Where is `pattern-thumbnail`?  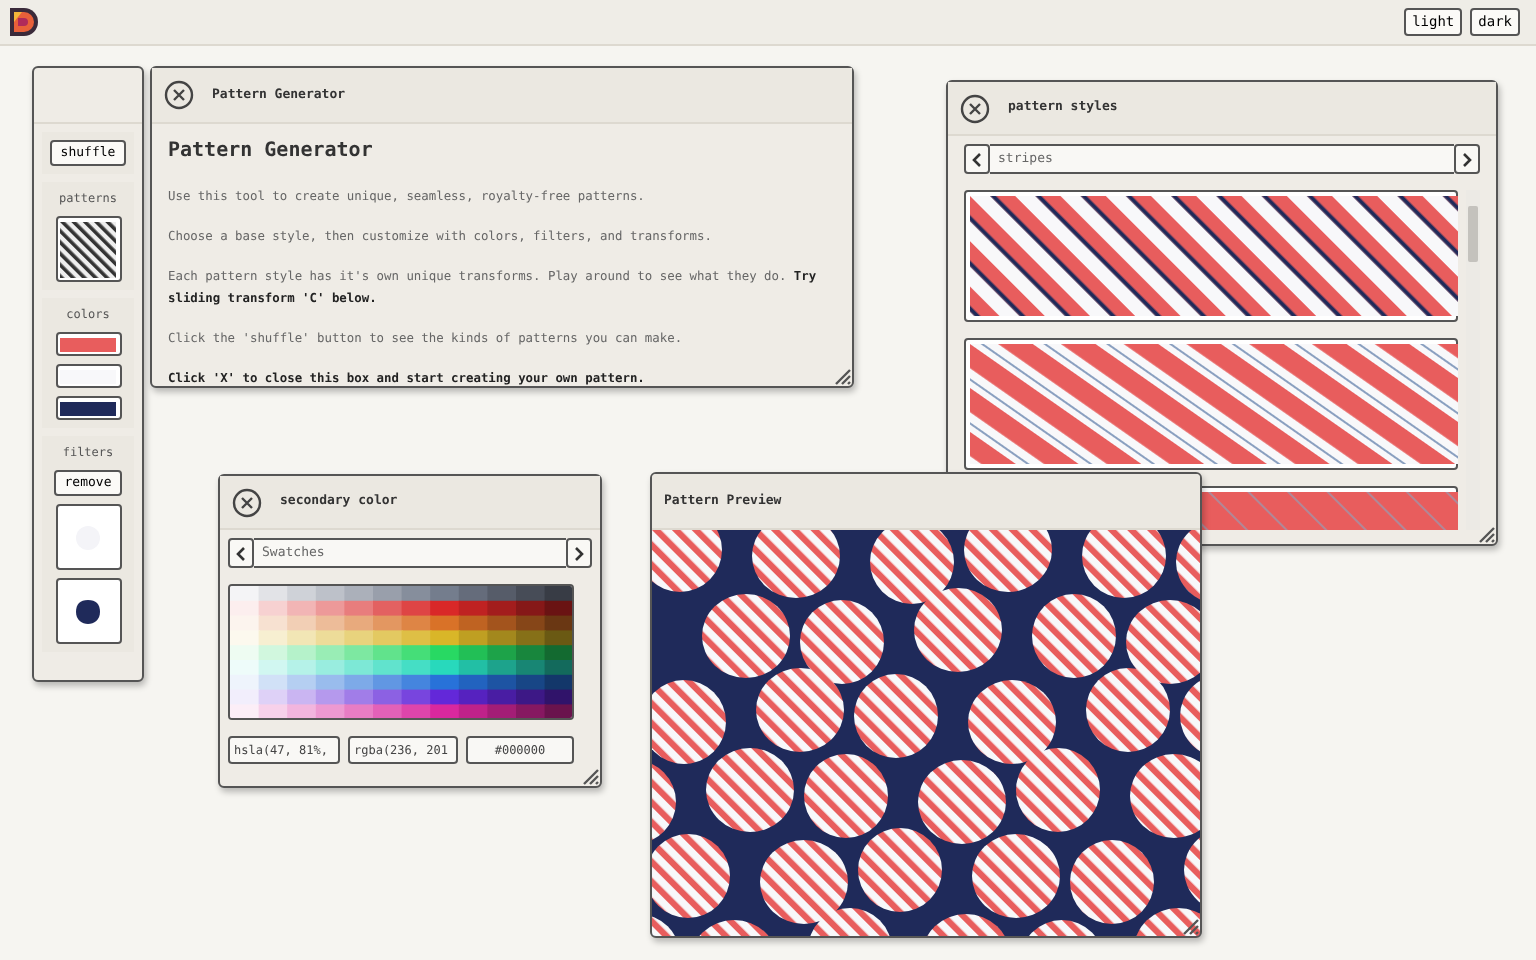
pattern-thumbnail is located at coordinates (88, 249).